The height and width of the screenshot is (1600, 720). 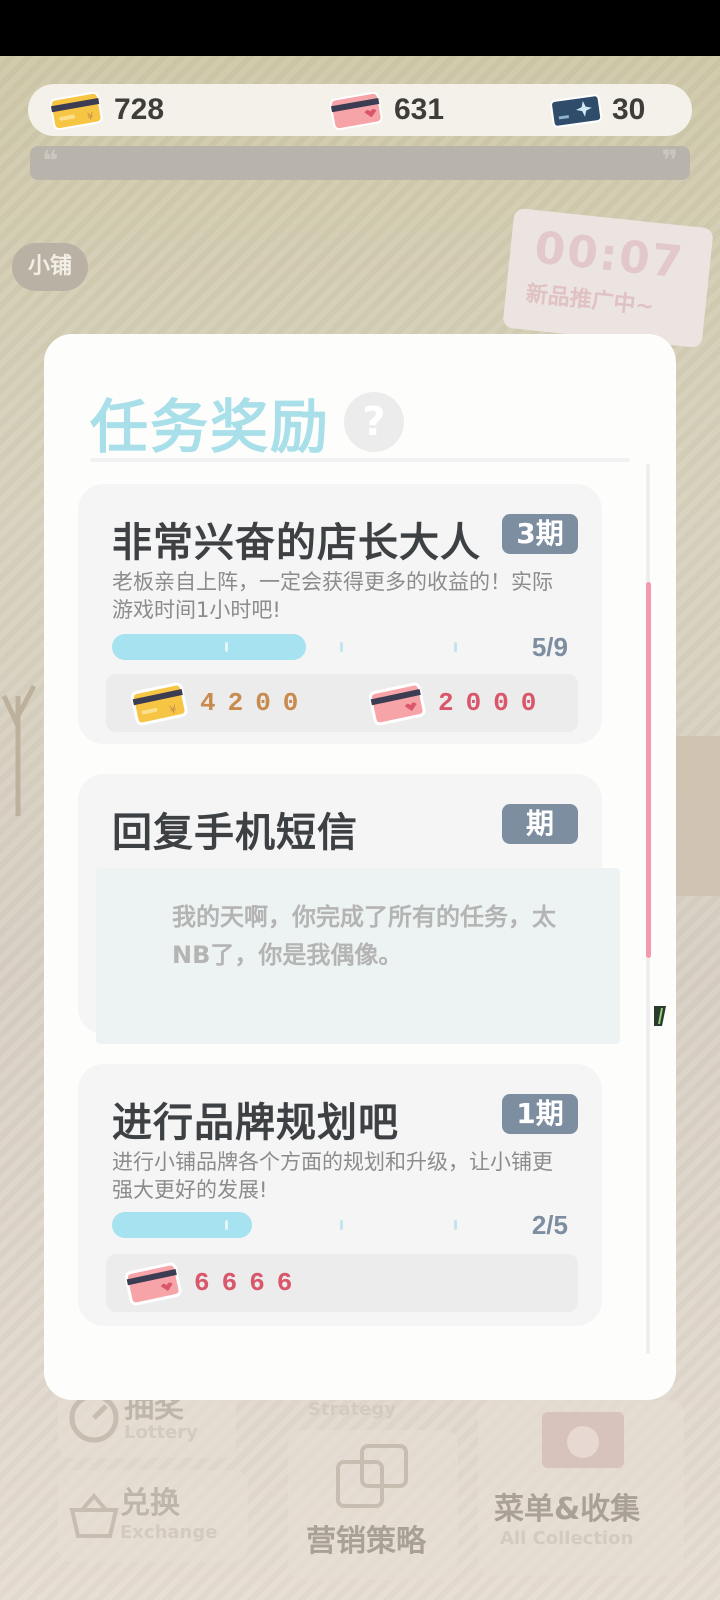 I want to click on gold-currency-value: 728, so click(x=139, y=109).